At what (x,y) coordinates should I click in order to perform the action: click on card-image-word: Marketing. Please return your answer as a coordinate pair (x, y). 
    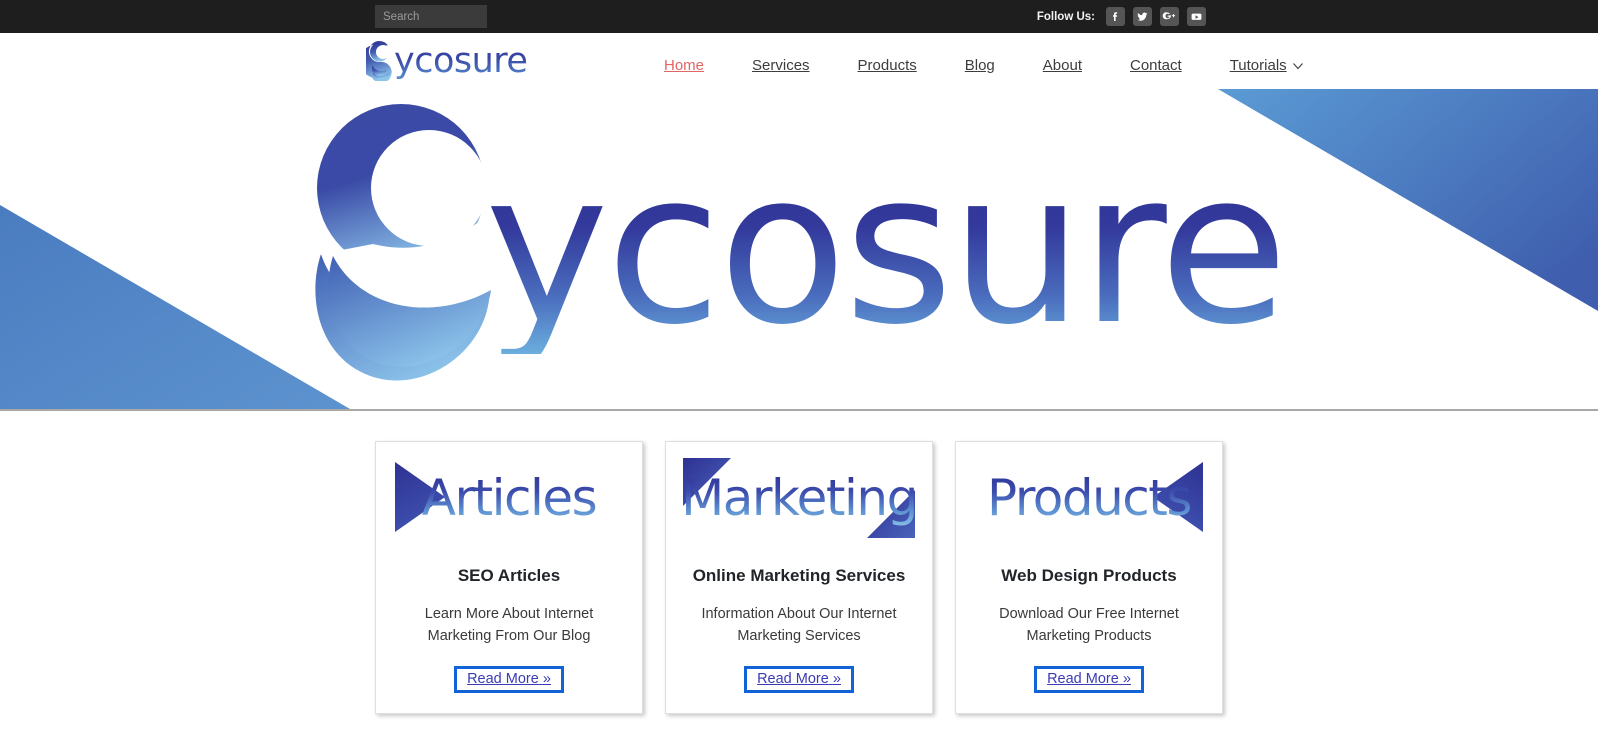
    Looking at the image, I should click on (799, 498).